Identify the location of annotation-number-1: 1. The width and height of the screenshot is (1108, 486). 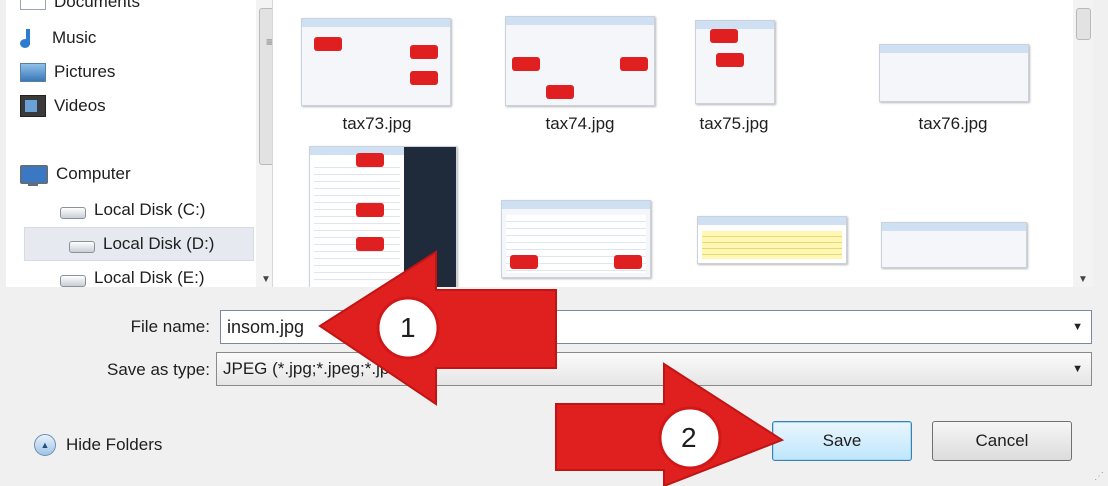
(408, 327).